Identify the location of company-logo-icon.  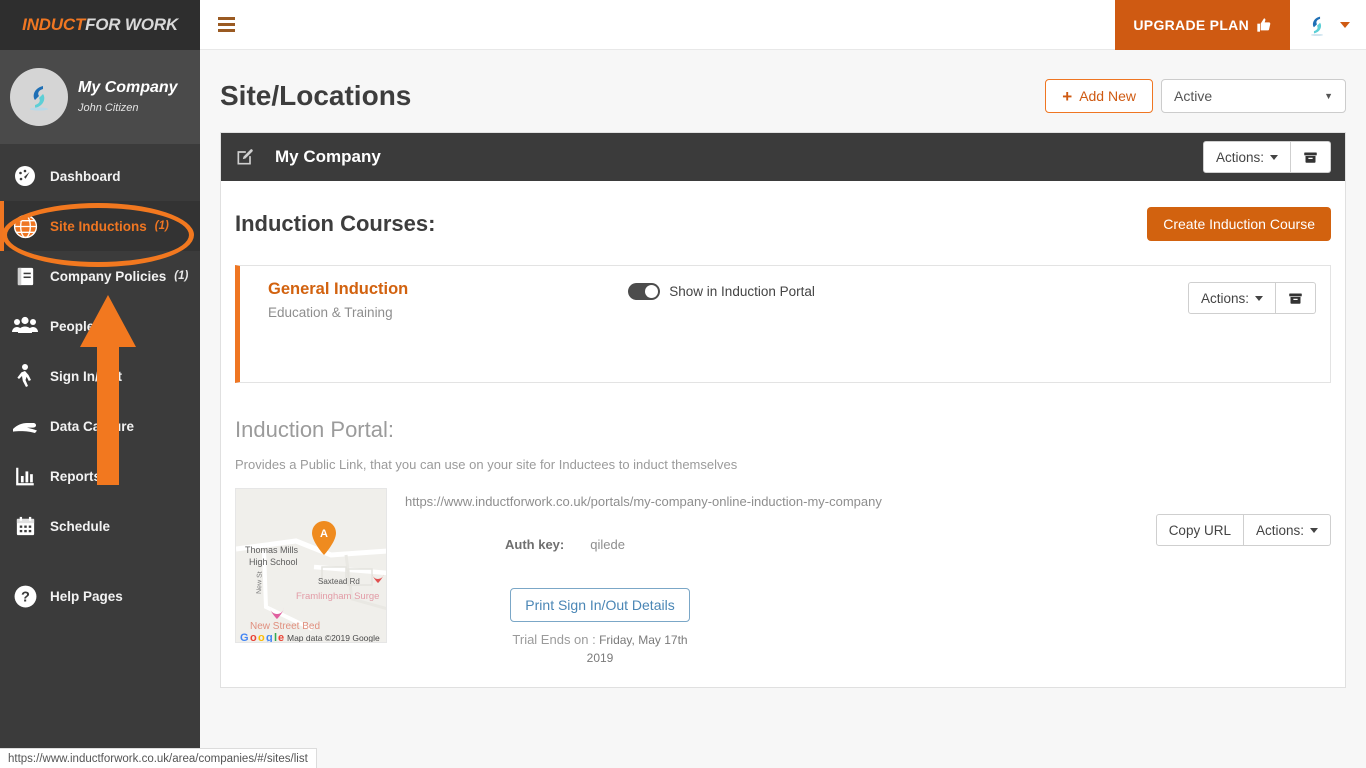
(39, 98).